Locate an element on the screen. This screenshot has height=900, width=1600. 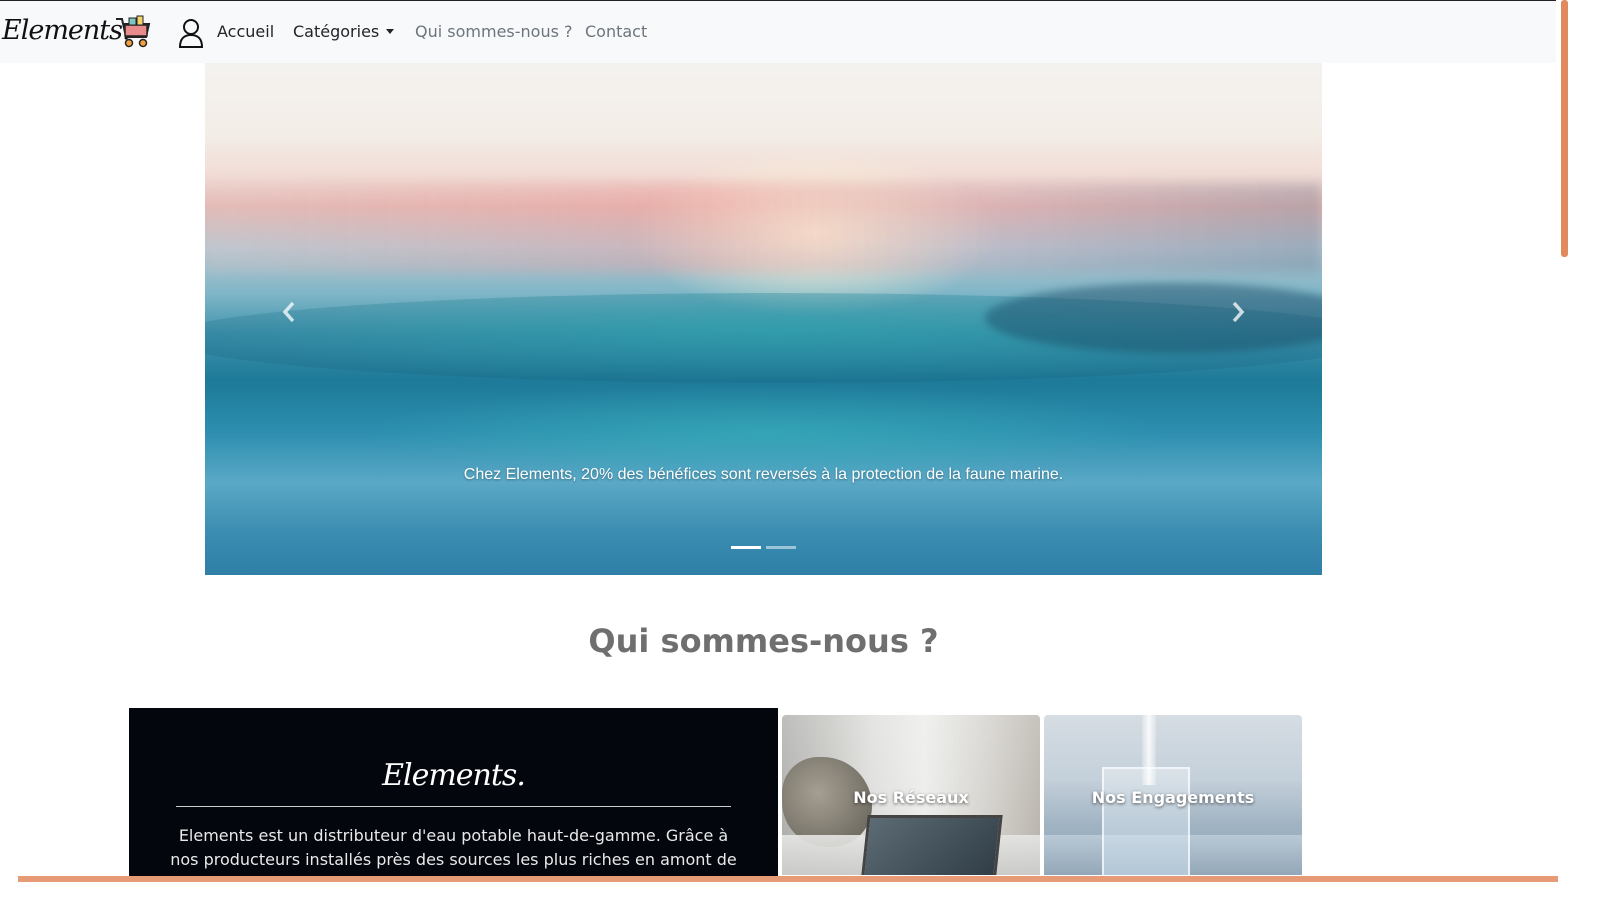
caret-down-icon is located at coordinates (390, 31).